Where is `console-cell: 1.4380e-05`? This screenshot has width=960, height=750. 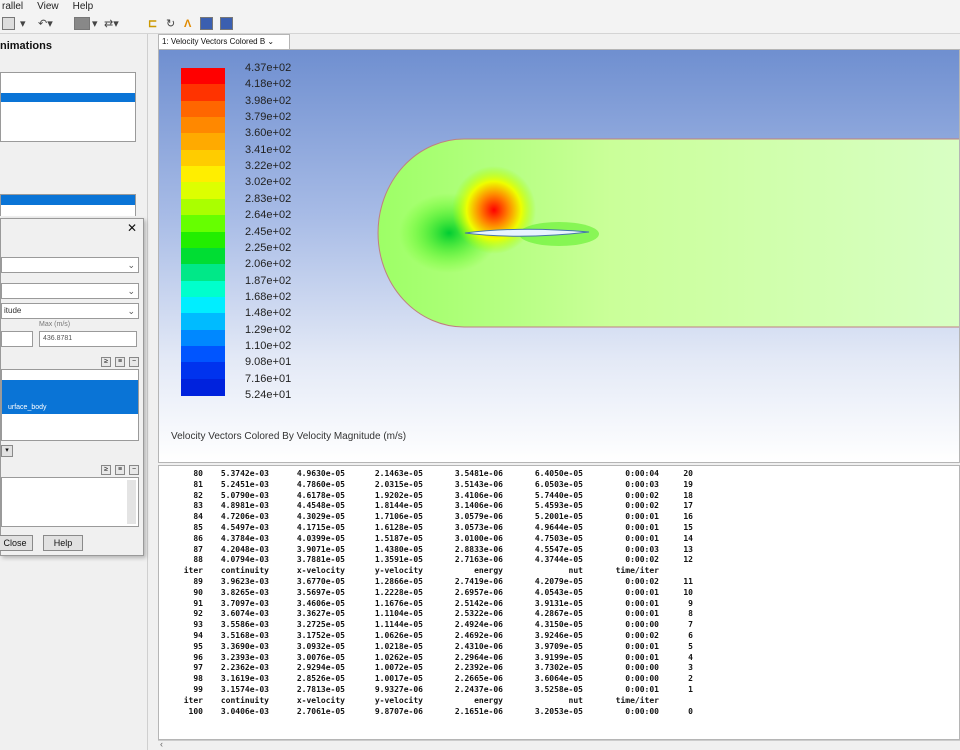 console-cell: 1.4380e-05 is located at coordinates (398, 549).